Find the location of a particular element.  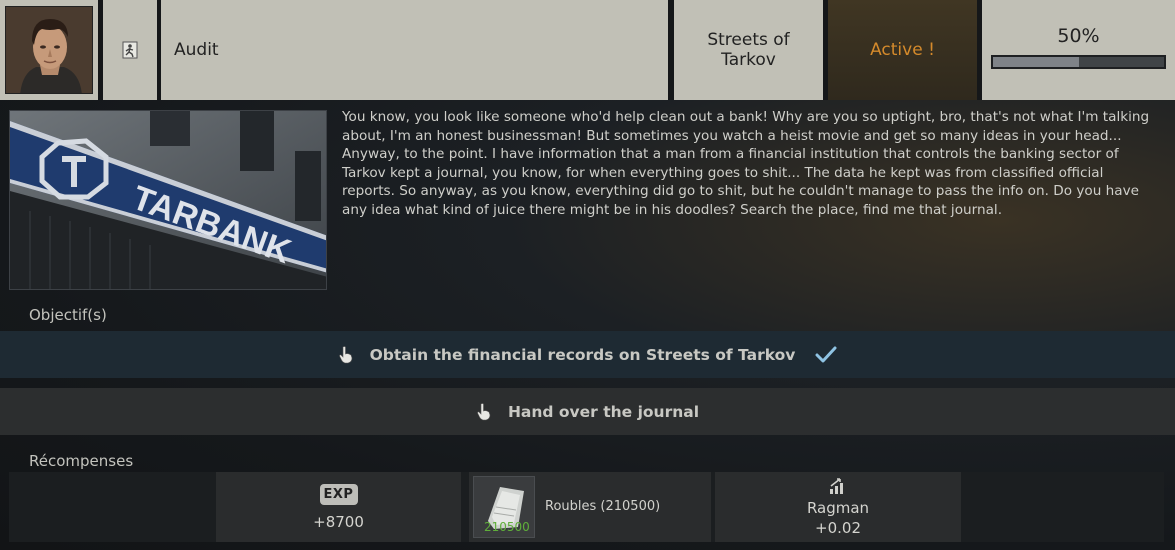

roubles-item-icon: 210500 is located at coordinates (504, 507).